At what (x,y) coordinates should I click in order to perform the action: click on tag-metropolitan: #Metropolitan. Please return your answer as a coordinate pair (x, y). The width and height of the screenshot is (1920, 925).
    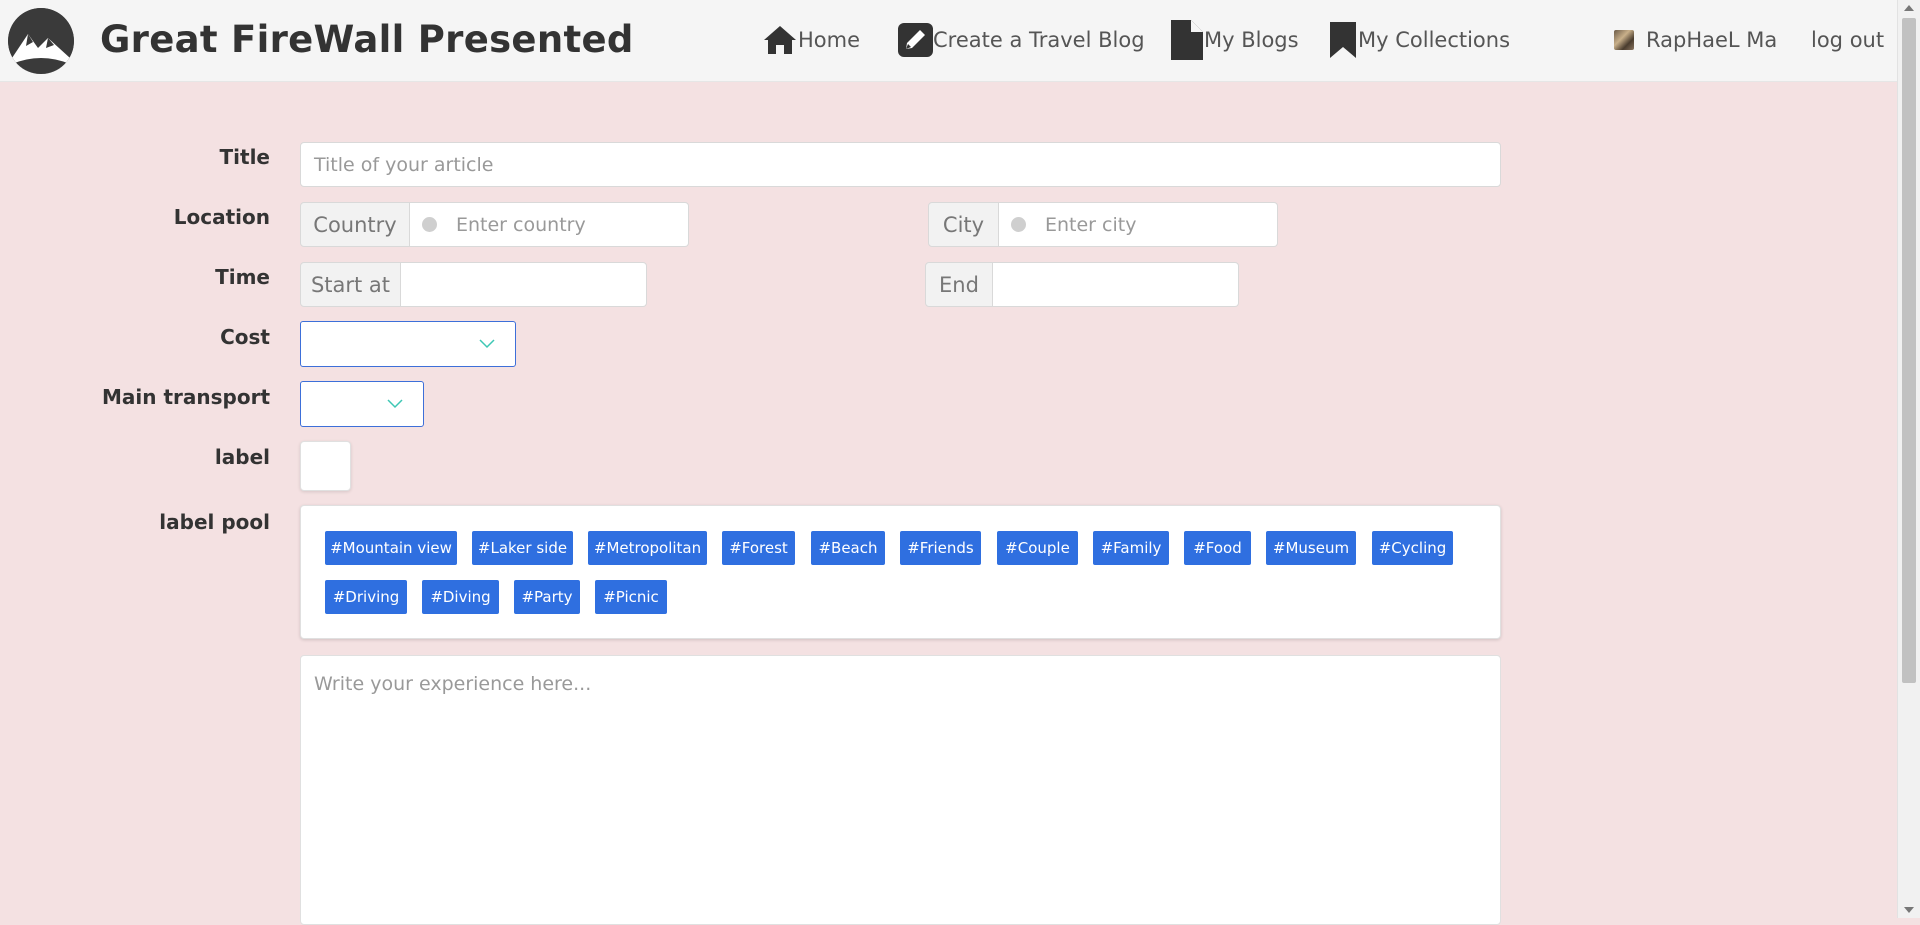
    Looking at the image, I should click on (647, 548).